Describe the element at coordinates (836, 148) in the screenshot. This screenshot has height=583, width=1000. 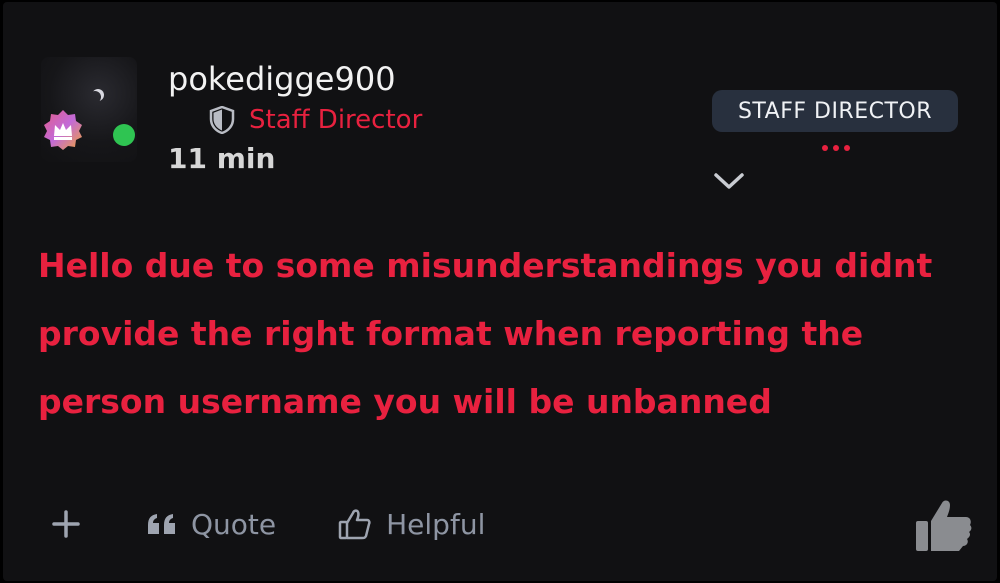
I see `more-options-icon` at that location.